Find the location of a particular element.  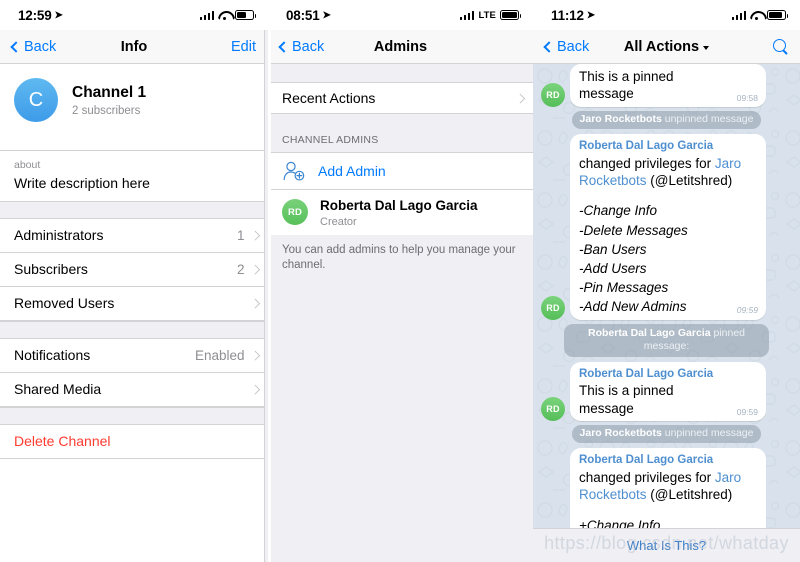

all-actions-label: All Actions is located at coordinates (661, 46).